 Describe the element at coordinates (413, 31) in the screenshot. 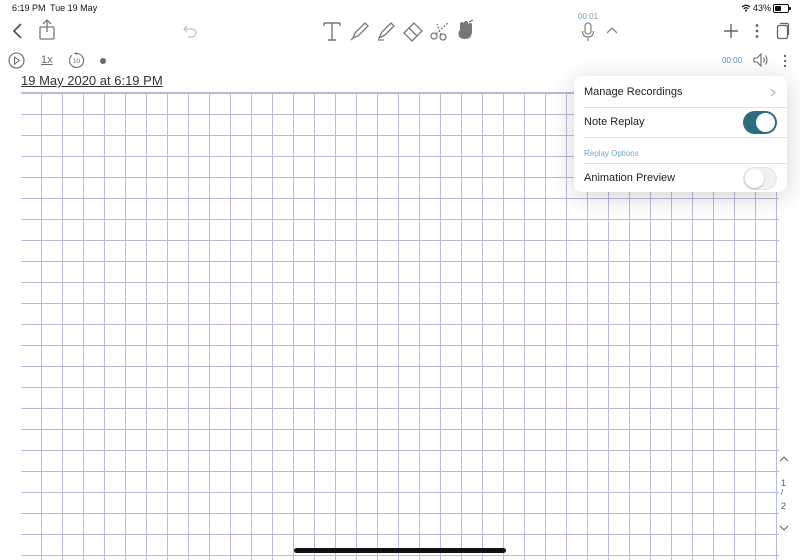

I see `eraser-tool-icon` at that location.